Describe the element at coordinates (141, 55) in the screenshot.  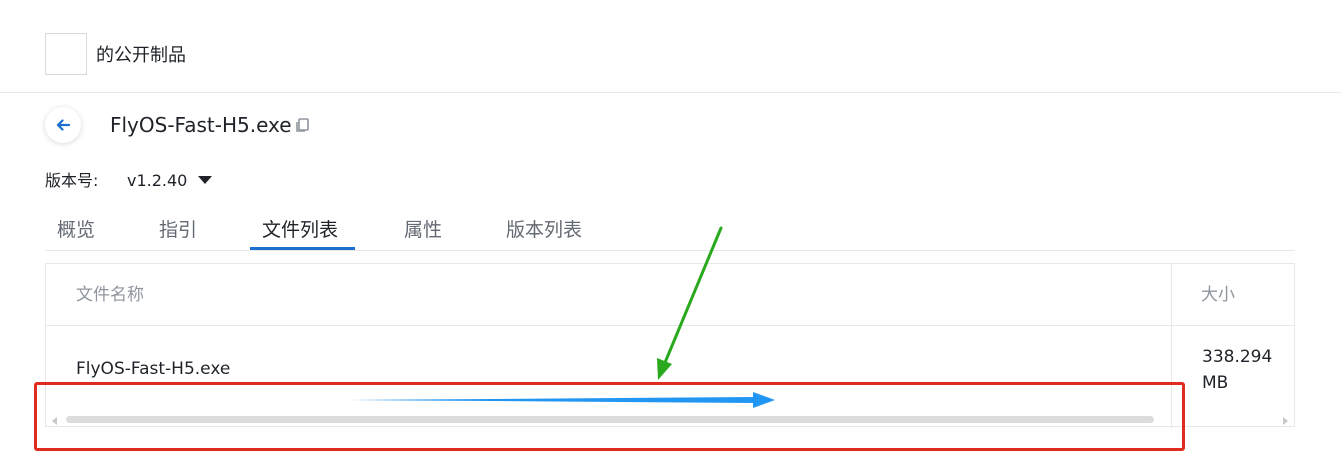
I see `page-title: 的公开制品` at that location.